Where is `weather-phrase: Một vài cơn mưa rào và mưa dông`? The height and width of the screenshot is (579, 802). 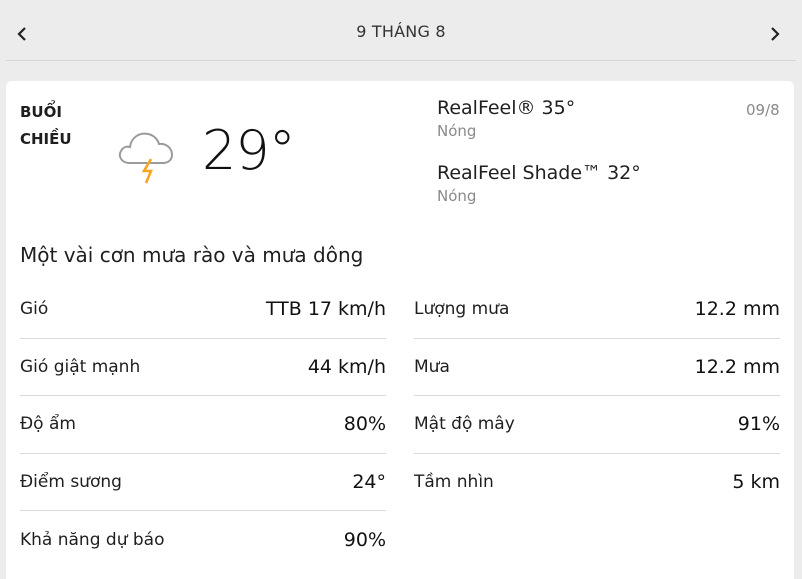 weather-phrase: Một vài cơn mưa rào và mưa dông is located at coordinates (192, 255).